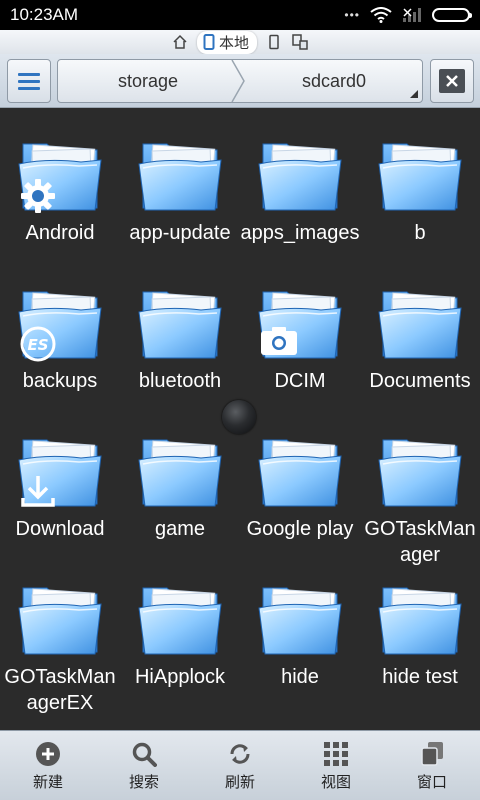 This screenshot has width=480, height=800. Describe the element at coordinates (432, 754) in the screenshot. I see `windows-icon` at that location.